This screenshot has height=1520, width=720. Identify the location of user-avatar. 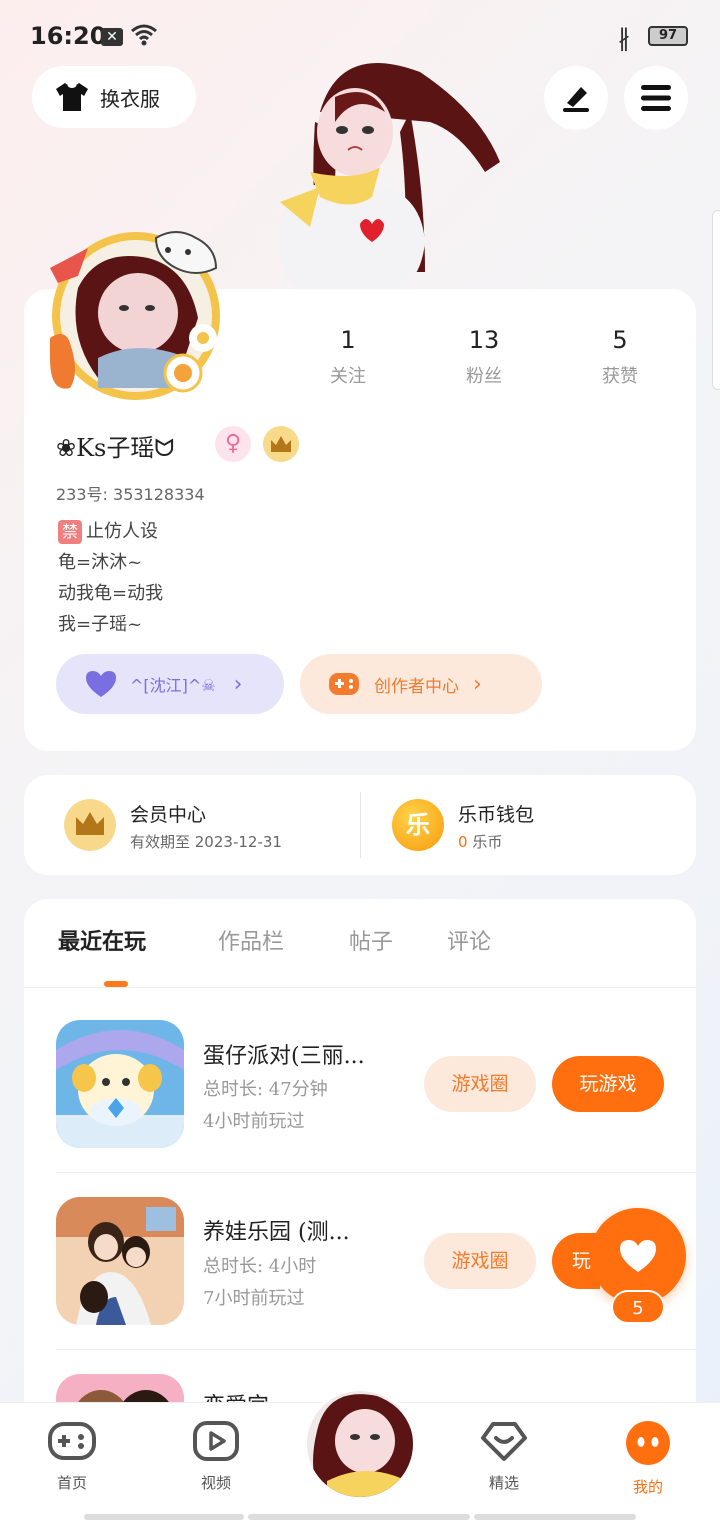
(136, 316).